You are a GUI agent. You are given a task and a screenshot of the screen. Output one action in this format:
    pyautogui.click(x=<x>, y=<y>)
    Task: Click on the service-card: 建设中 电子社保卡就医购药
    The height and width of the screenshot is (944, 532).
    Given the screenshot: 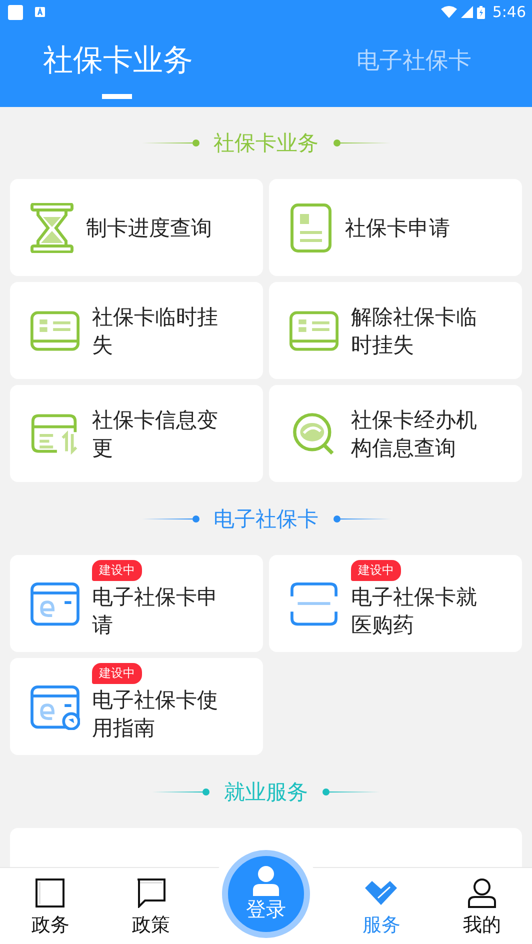 What is the action you would take?
    pyautogui.click(x=395, y=603)
    